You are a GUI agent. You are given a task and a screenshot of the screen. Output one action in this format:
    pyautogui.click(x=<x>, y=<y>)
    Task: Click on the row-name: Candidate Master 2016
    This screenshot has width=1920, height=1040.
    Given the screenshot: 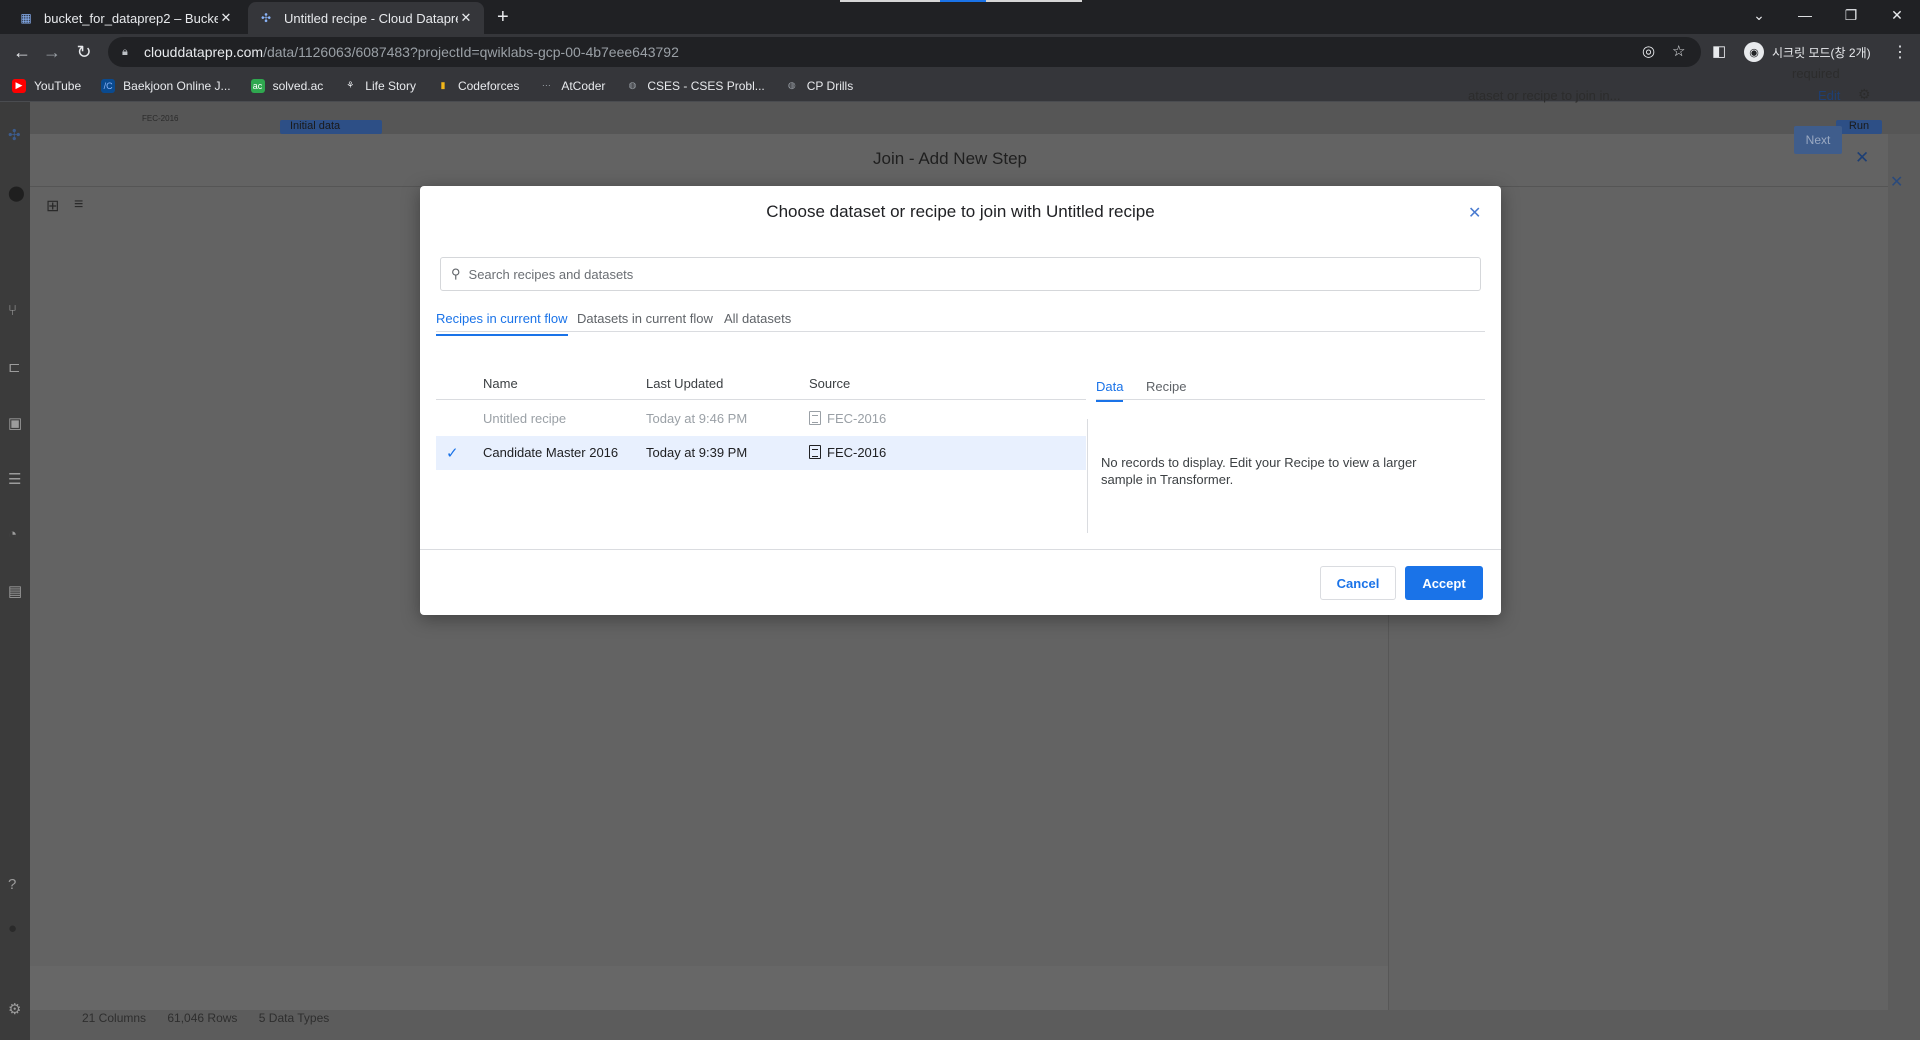 What is the action you would take?
    pyautogui.click(x=551, y=452)
    